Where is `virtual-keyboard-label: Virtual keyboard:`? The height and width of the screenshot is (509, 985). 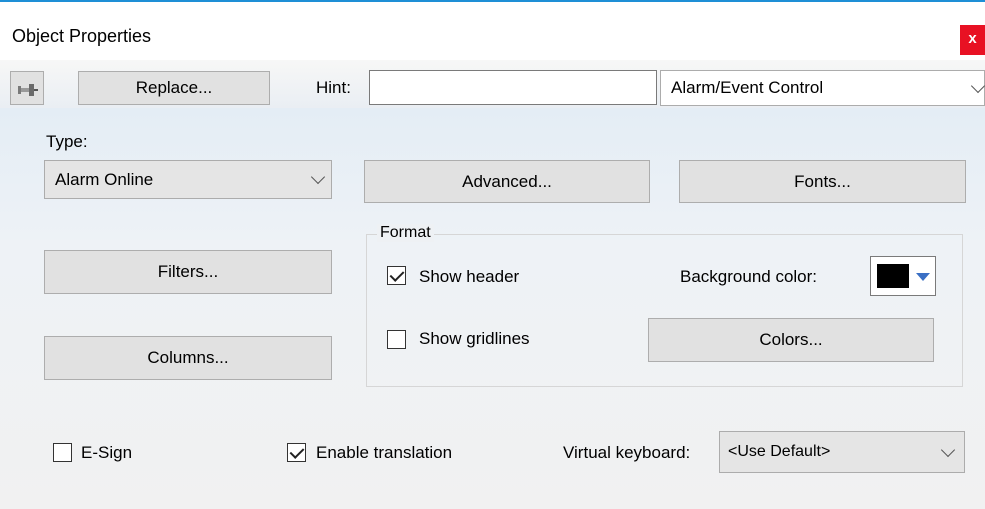
virtual-keyboard-label: Virtual keyboard: is located at coordinates (627, 452).